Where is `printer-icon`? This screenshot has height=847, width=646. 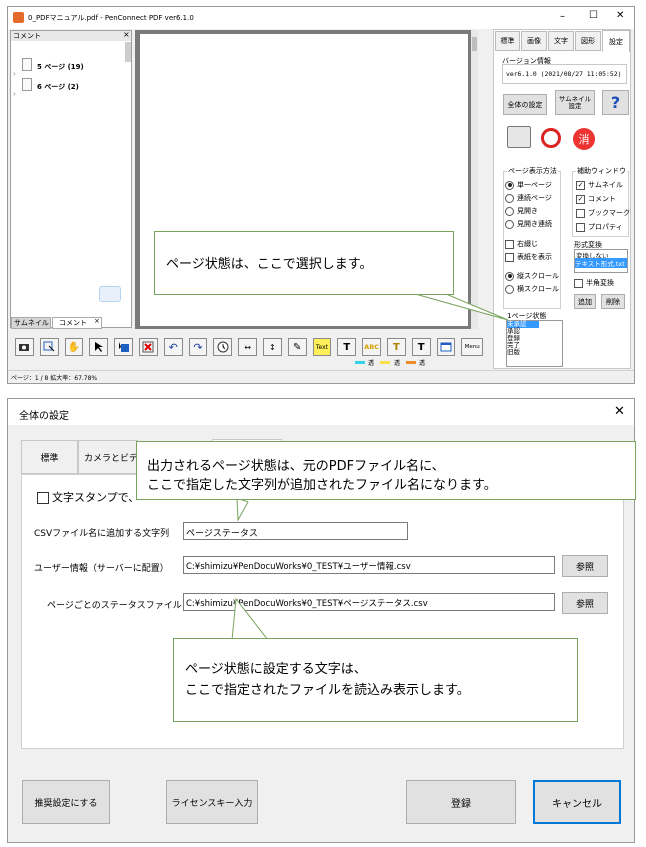
printer-icon is located at coordinates (519, 137).